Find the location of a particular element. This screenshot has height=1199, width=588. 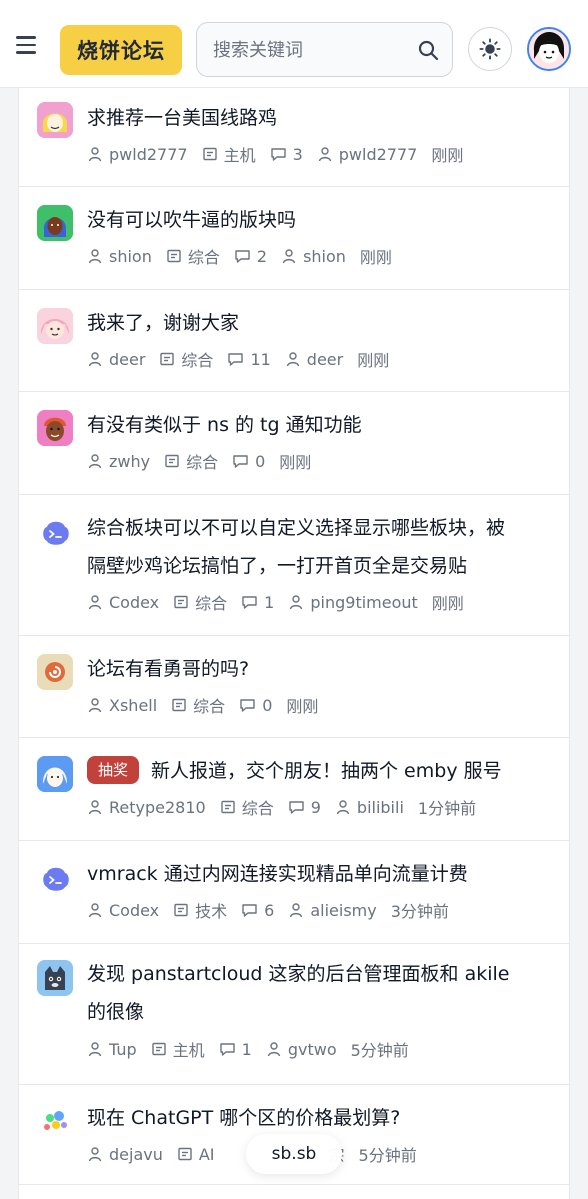

post-meta: Tup 主机 1 gvtwo 5分钟前 is located at coordinates (255, 1049).